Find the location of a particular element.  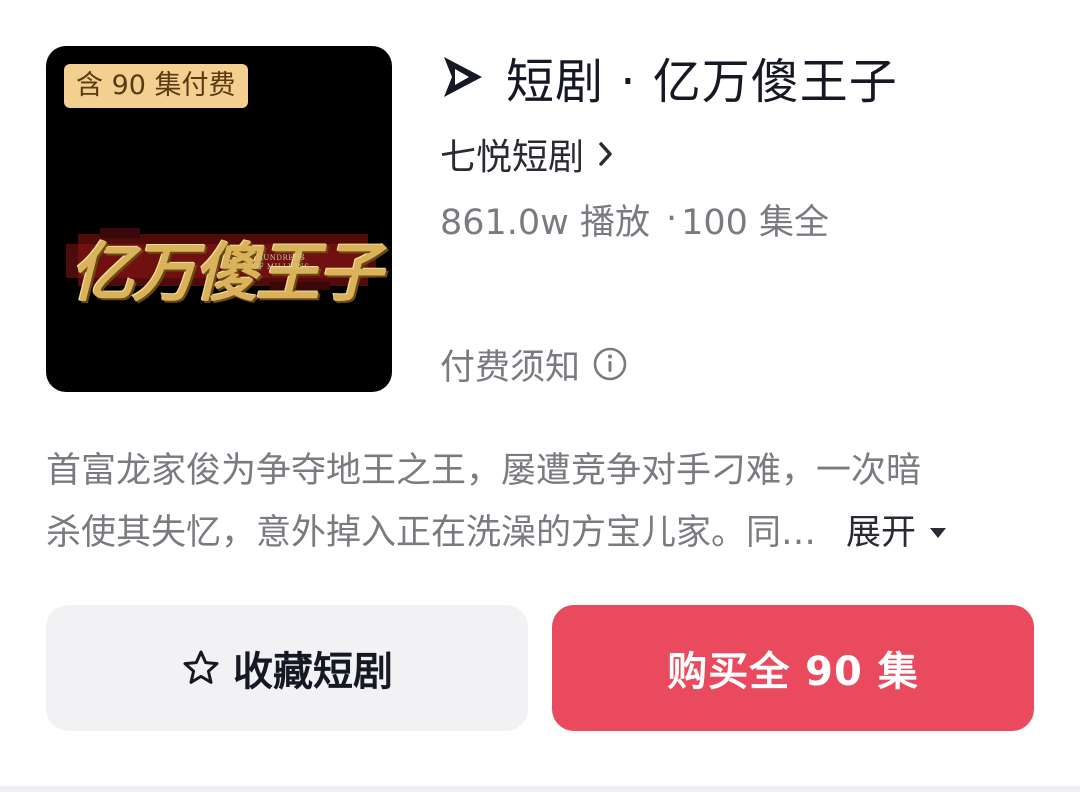

chevron-right-icon is located at coordinates (605, 154).